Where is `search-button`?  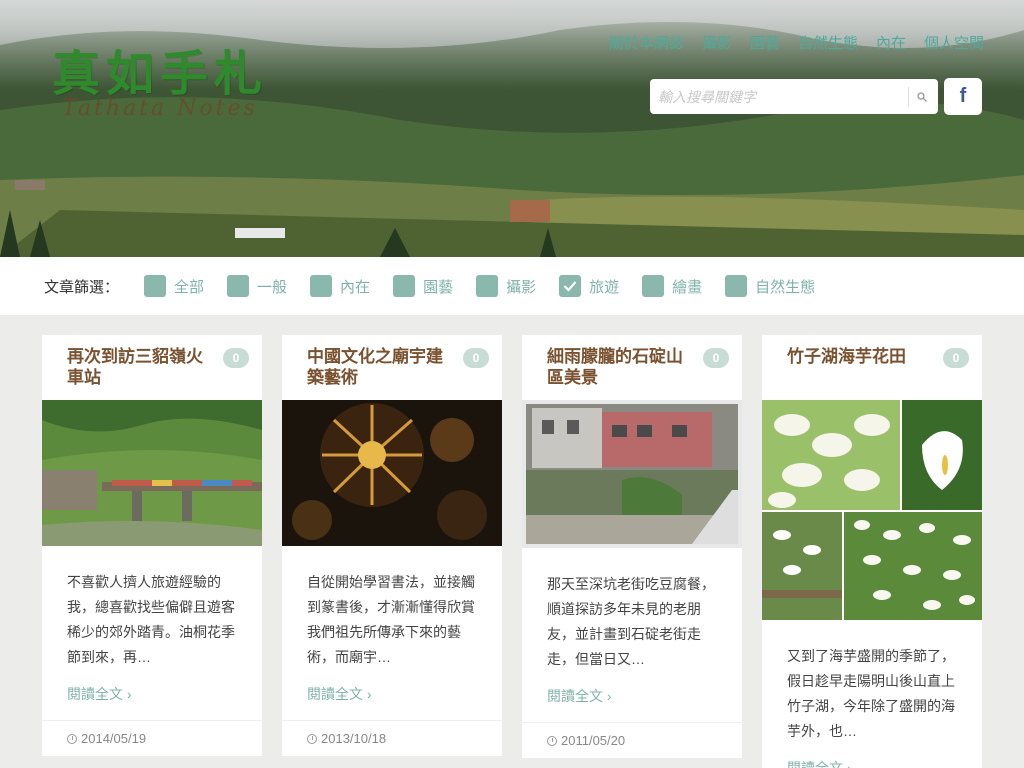
search-button is located at coordinates (921, 96).